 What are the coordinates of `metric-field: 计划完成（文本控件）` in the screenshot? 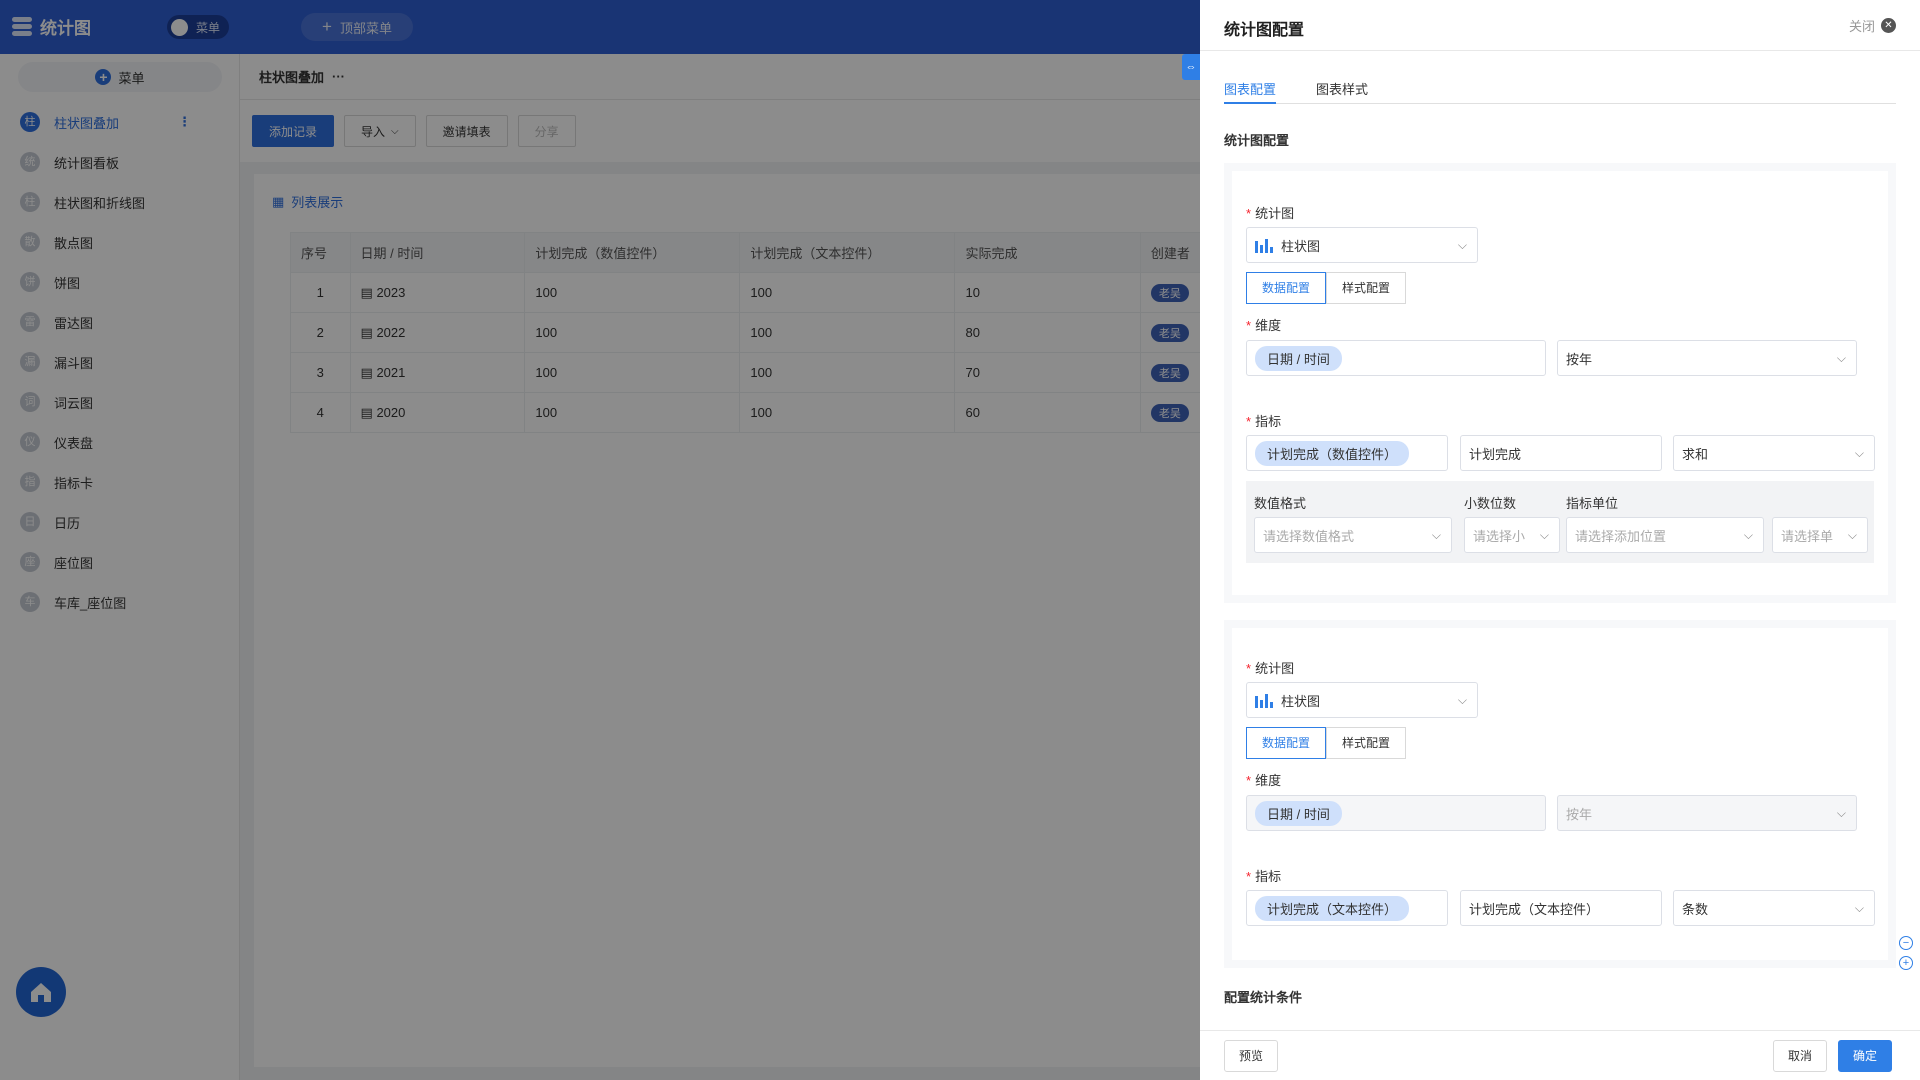 It's located at (1347, 908).